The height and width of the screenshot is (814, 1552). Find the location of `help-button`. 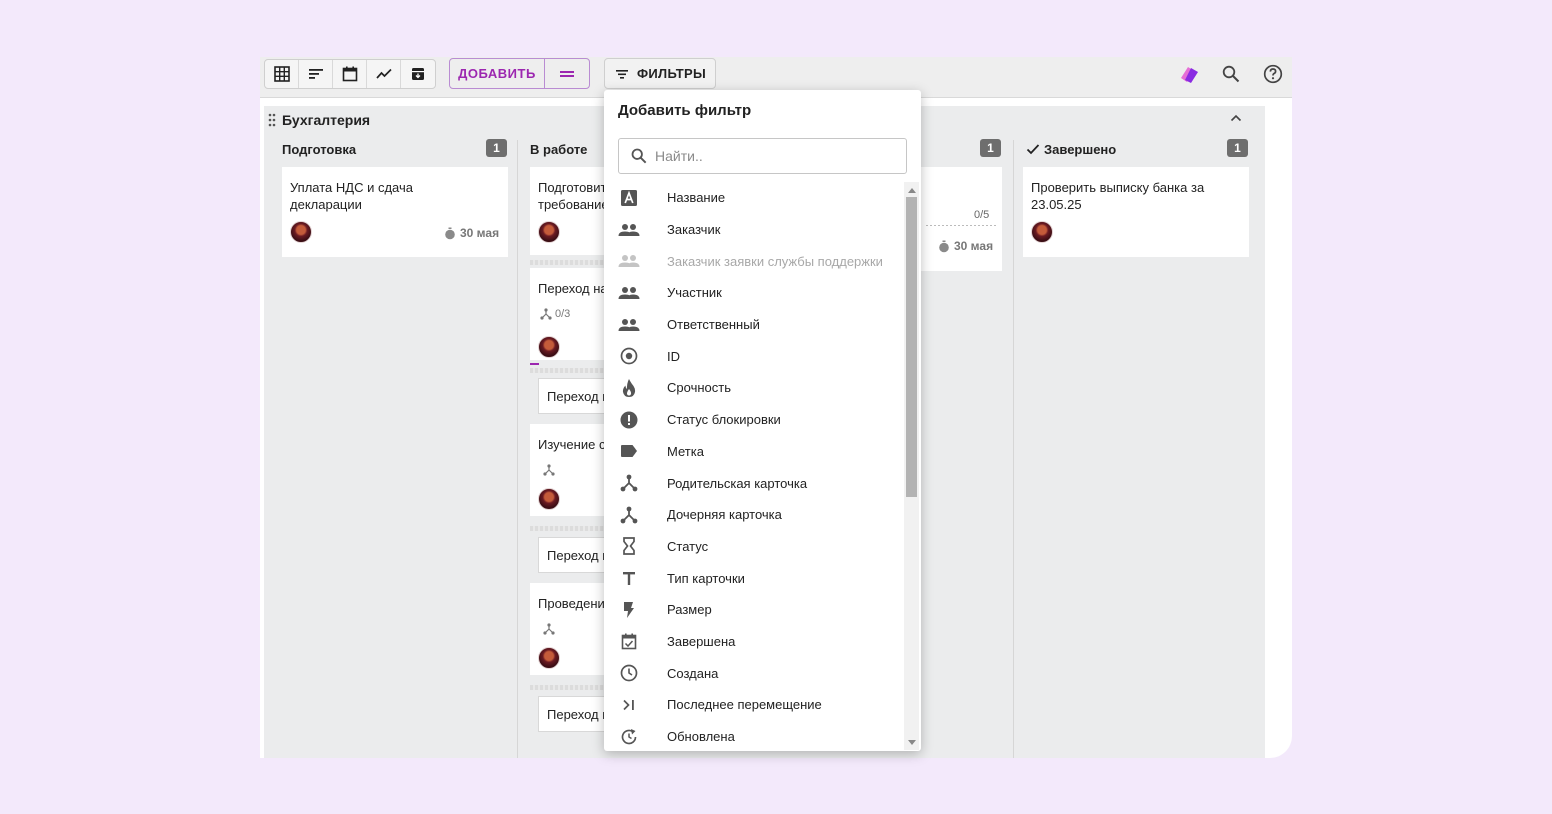

help-button is located at coordinates (1273, 74).